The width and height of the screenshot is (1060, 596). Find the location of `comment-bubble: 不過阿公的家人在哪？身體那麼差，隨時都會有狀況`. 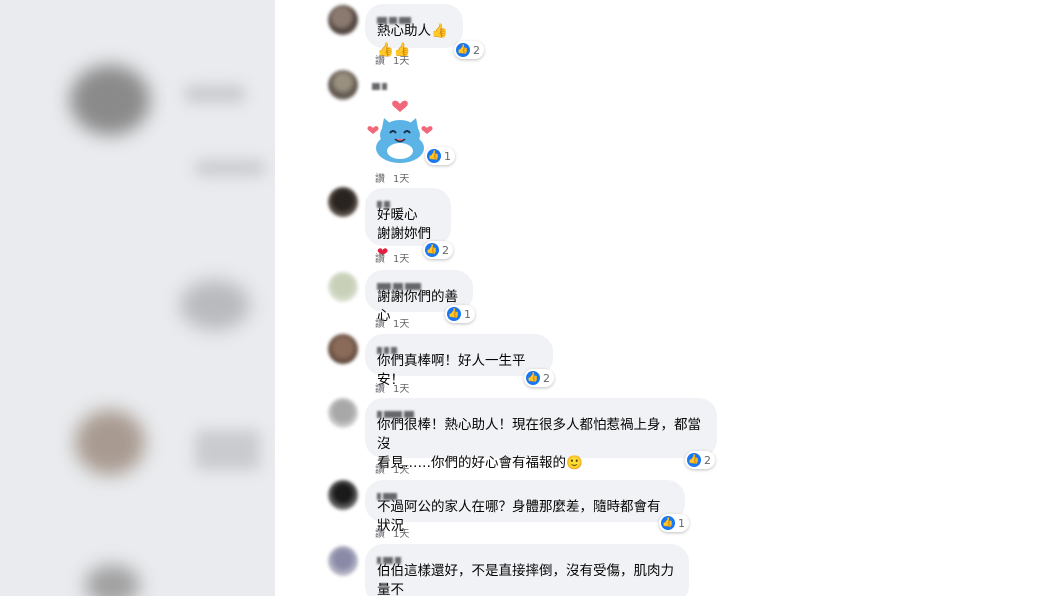

comment-bubble: 不過阿公的家人在哪？身體那麼差，隨時都會有狀況 is located at coordinates (525, 507).